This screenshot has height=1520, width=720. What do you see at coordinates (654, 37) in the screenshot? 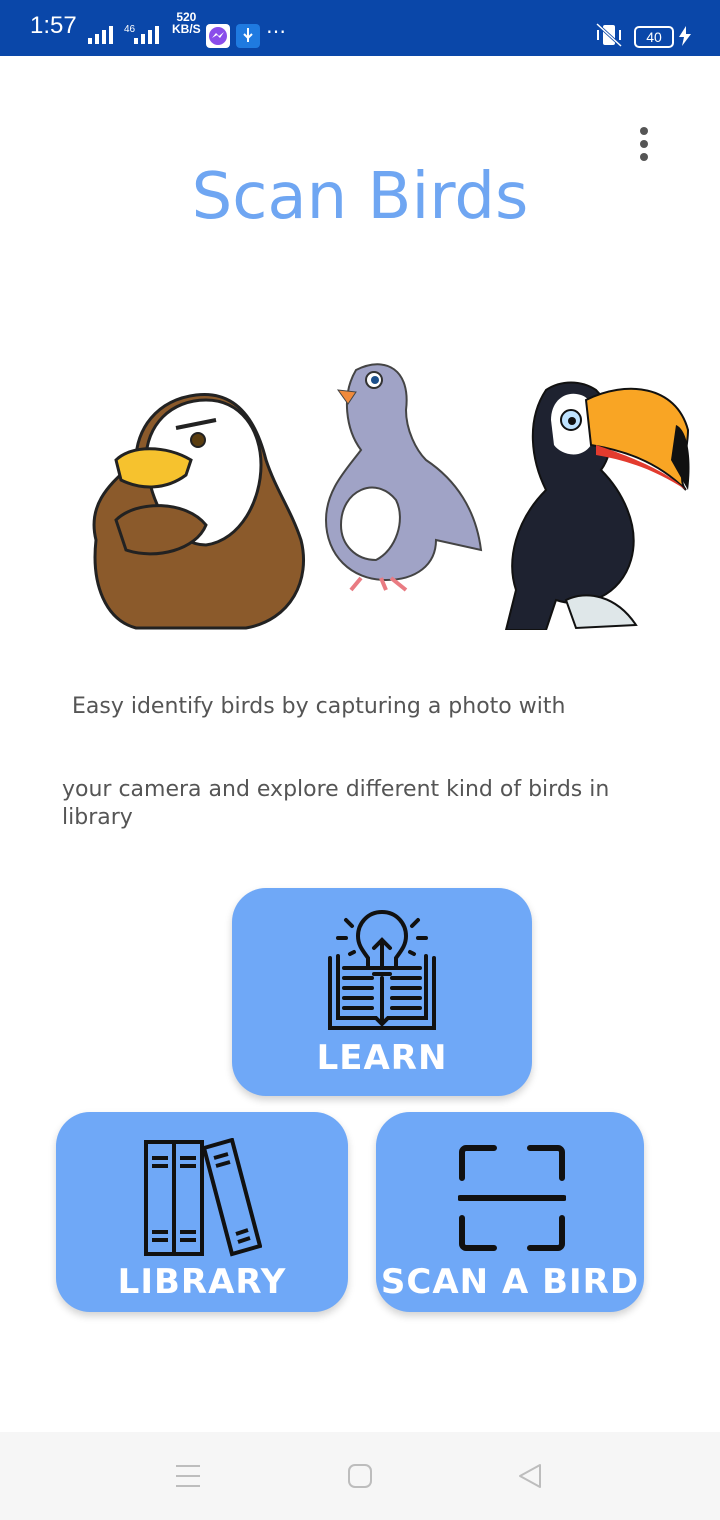
I see `battery-icon: 40` at bounding box center [654, 37].